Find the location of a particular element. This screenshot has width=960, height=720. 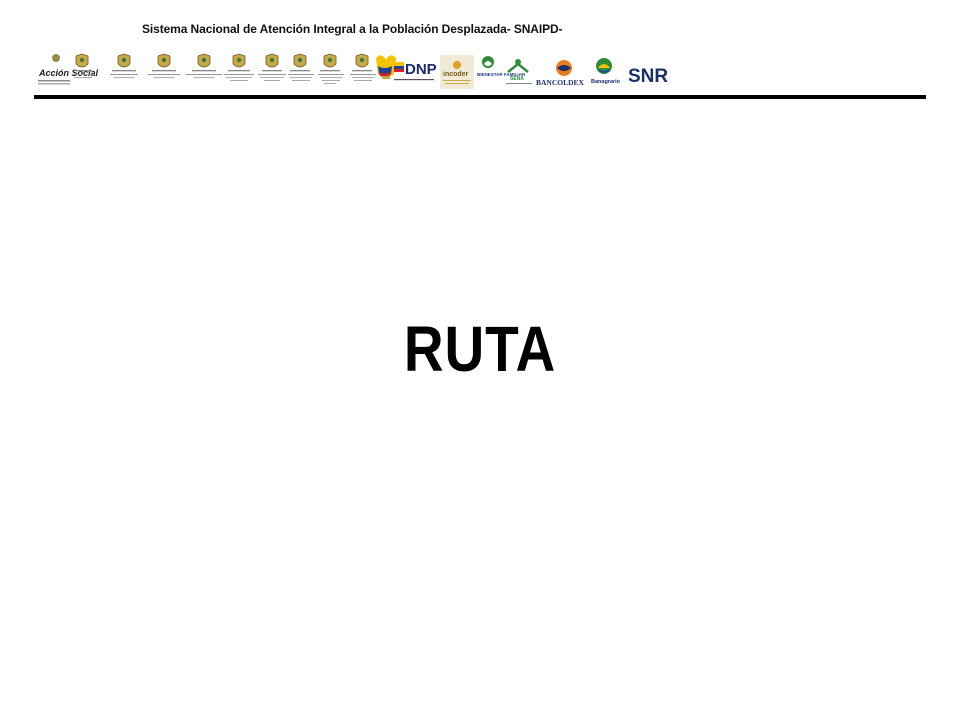

accion-social-label: Acción Social is located at coordinates (68, 73).